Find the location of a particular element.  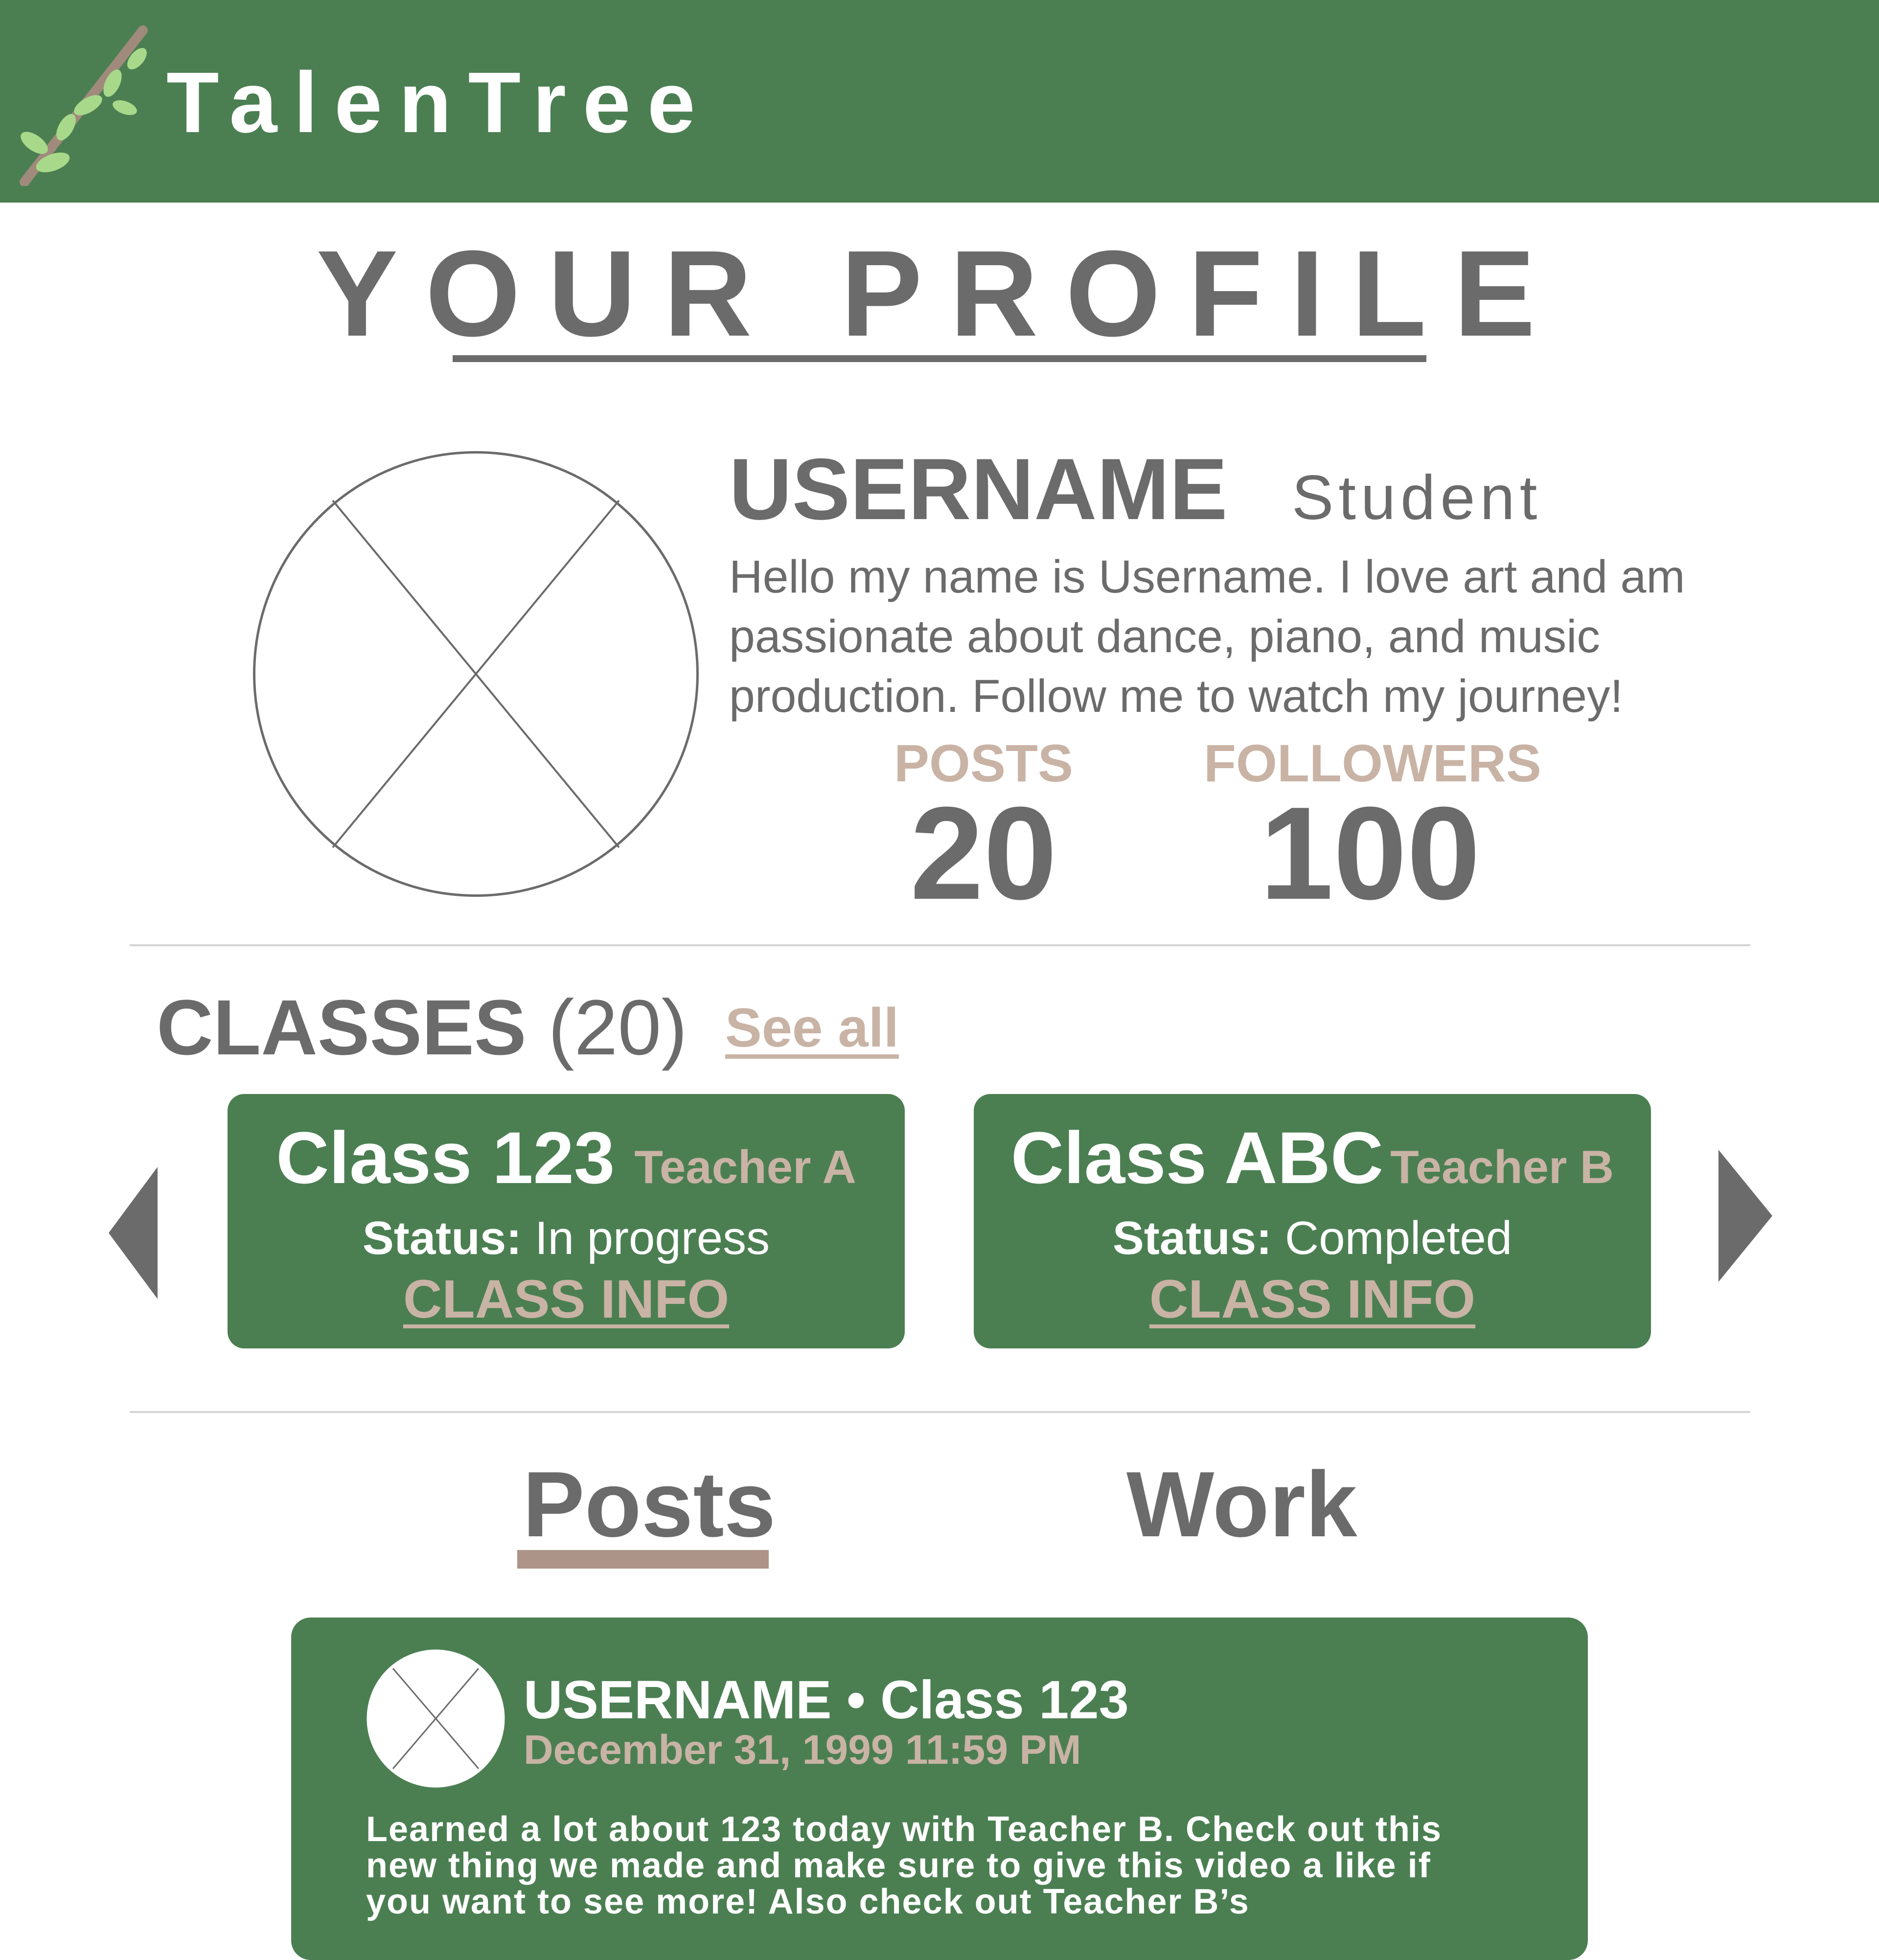

see-all-classes-link: See all is located at coordinates (812, 1028).